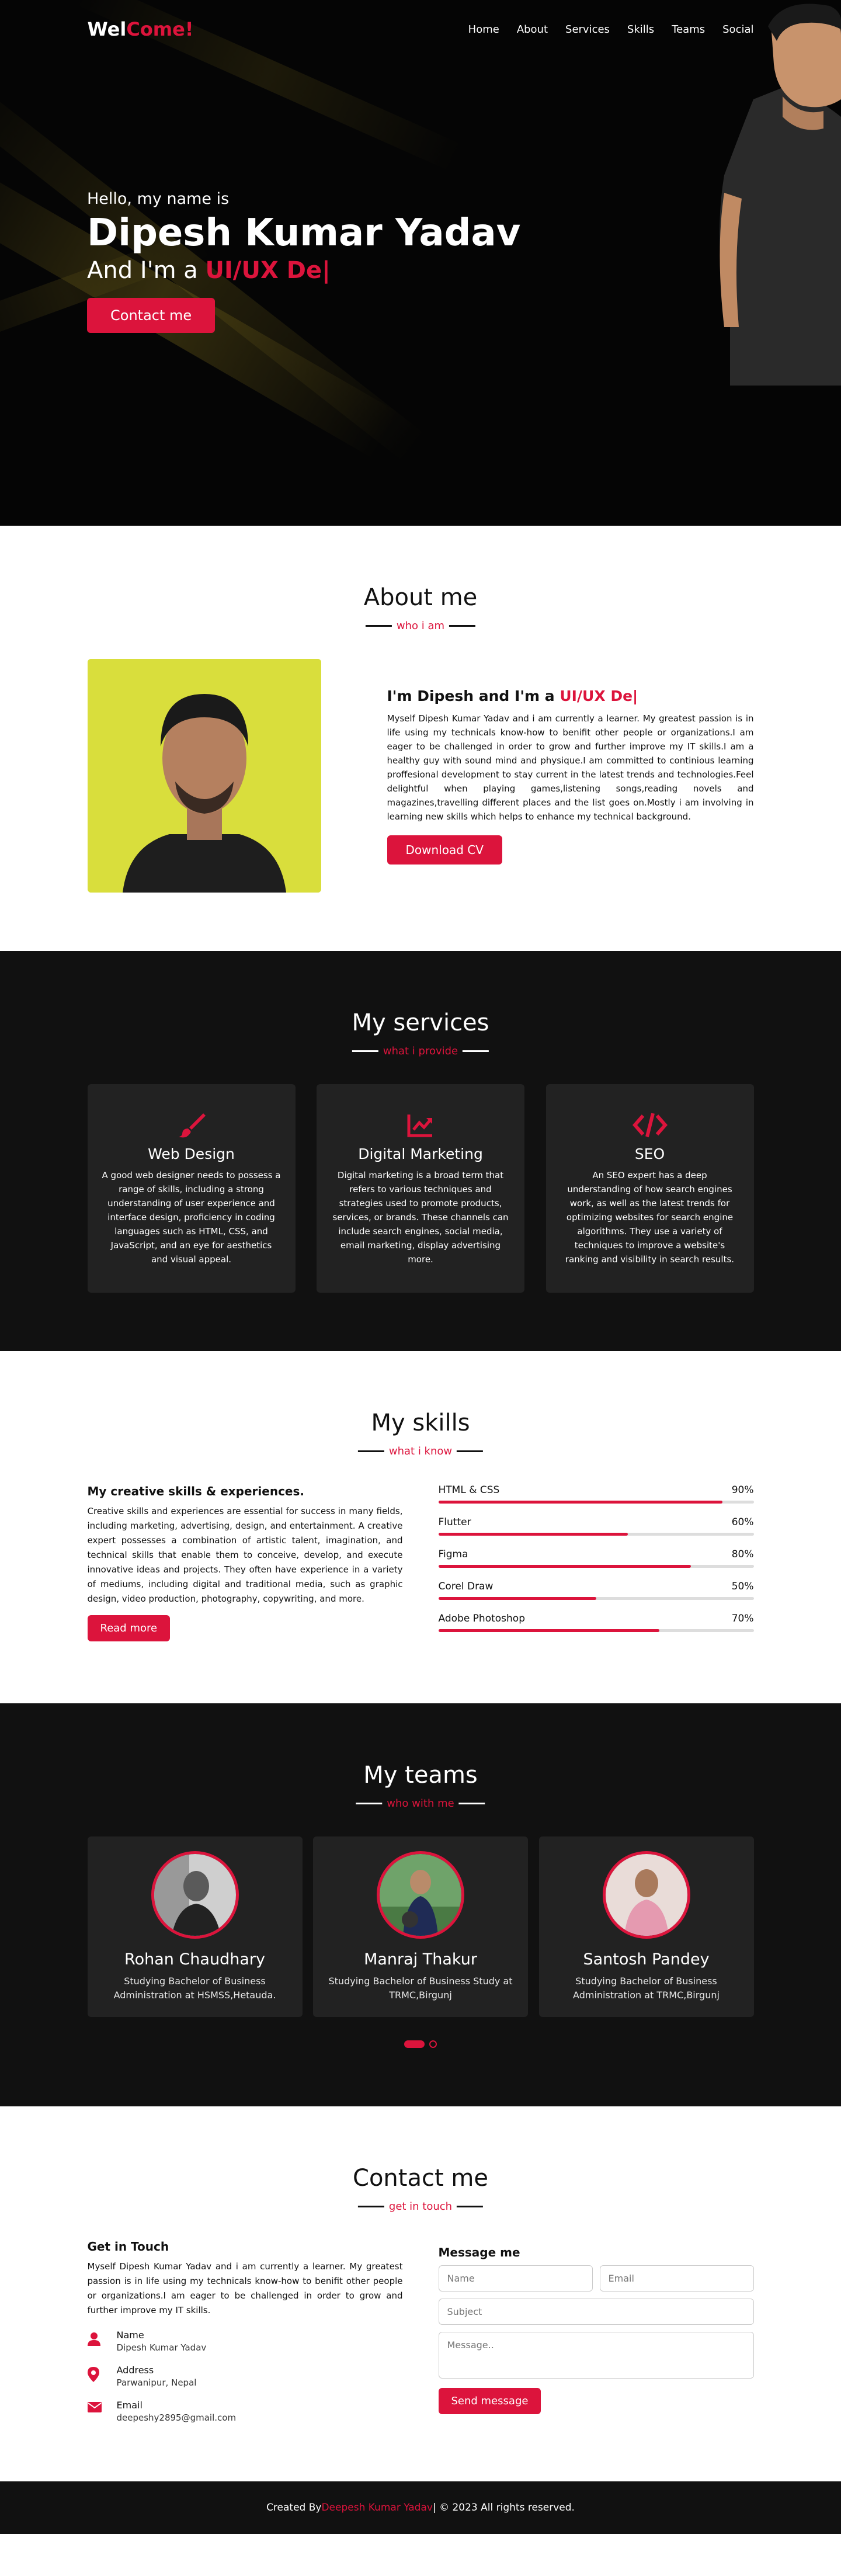  What do you see at coordinates (420, 597) in the screenshot?
I see `section-title-text: About me` at bounding box center [420, 597].